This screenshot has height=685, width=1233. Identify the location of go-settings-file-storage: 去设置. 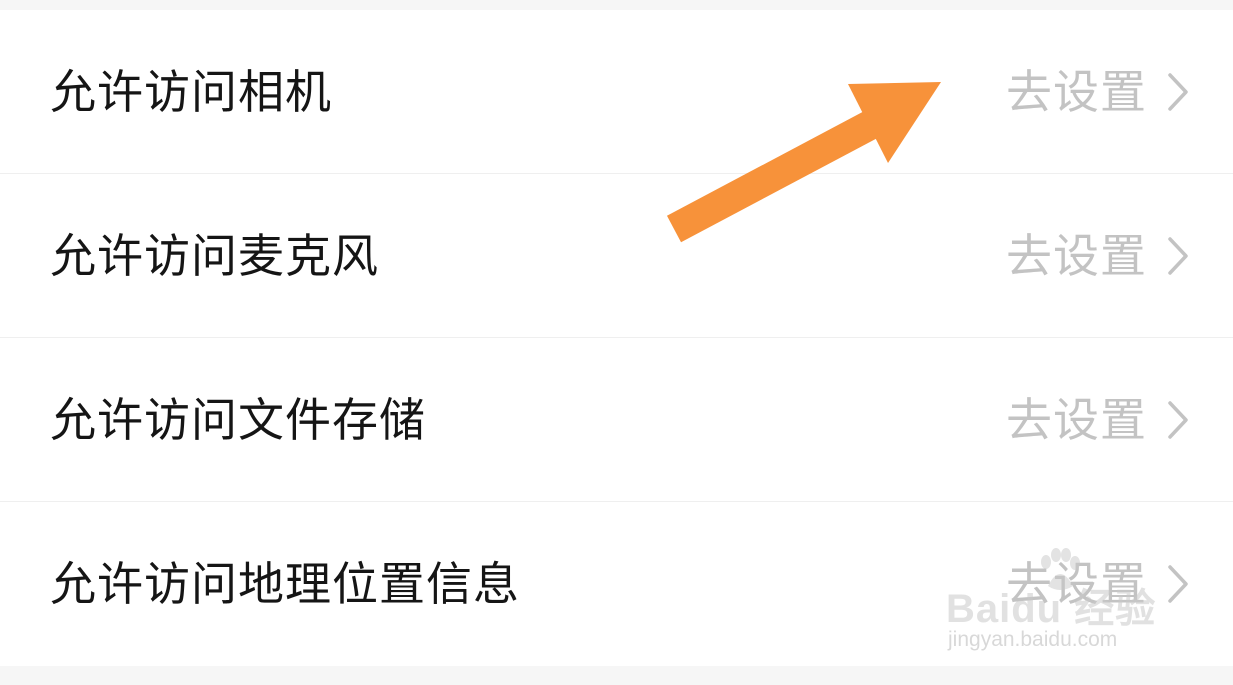
(1097, 420).